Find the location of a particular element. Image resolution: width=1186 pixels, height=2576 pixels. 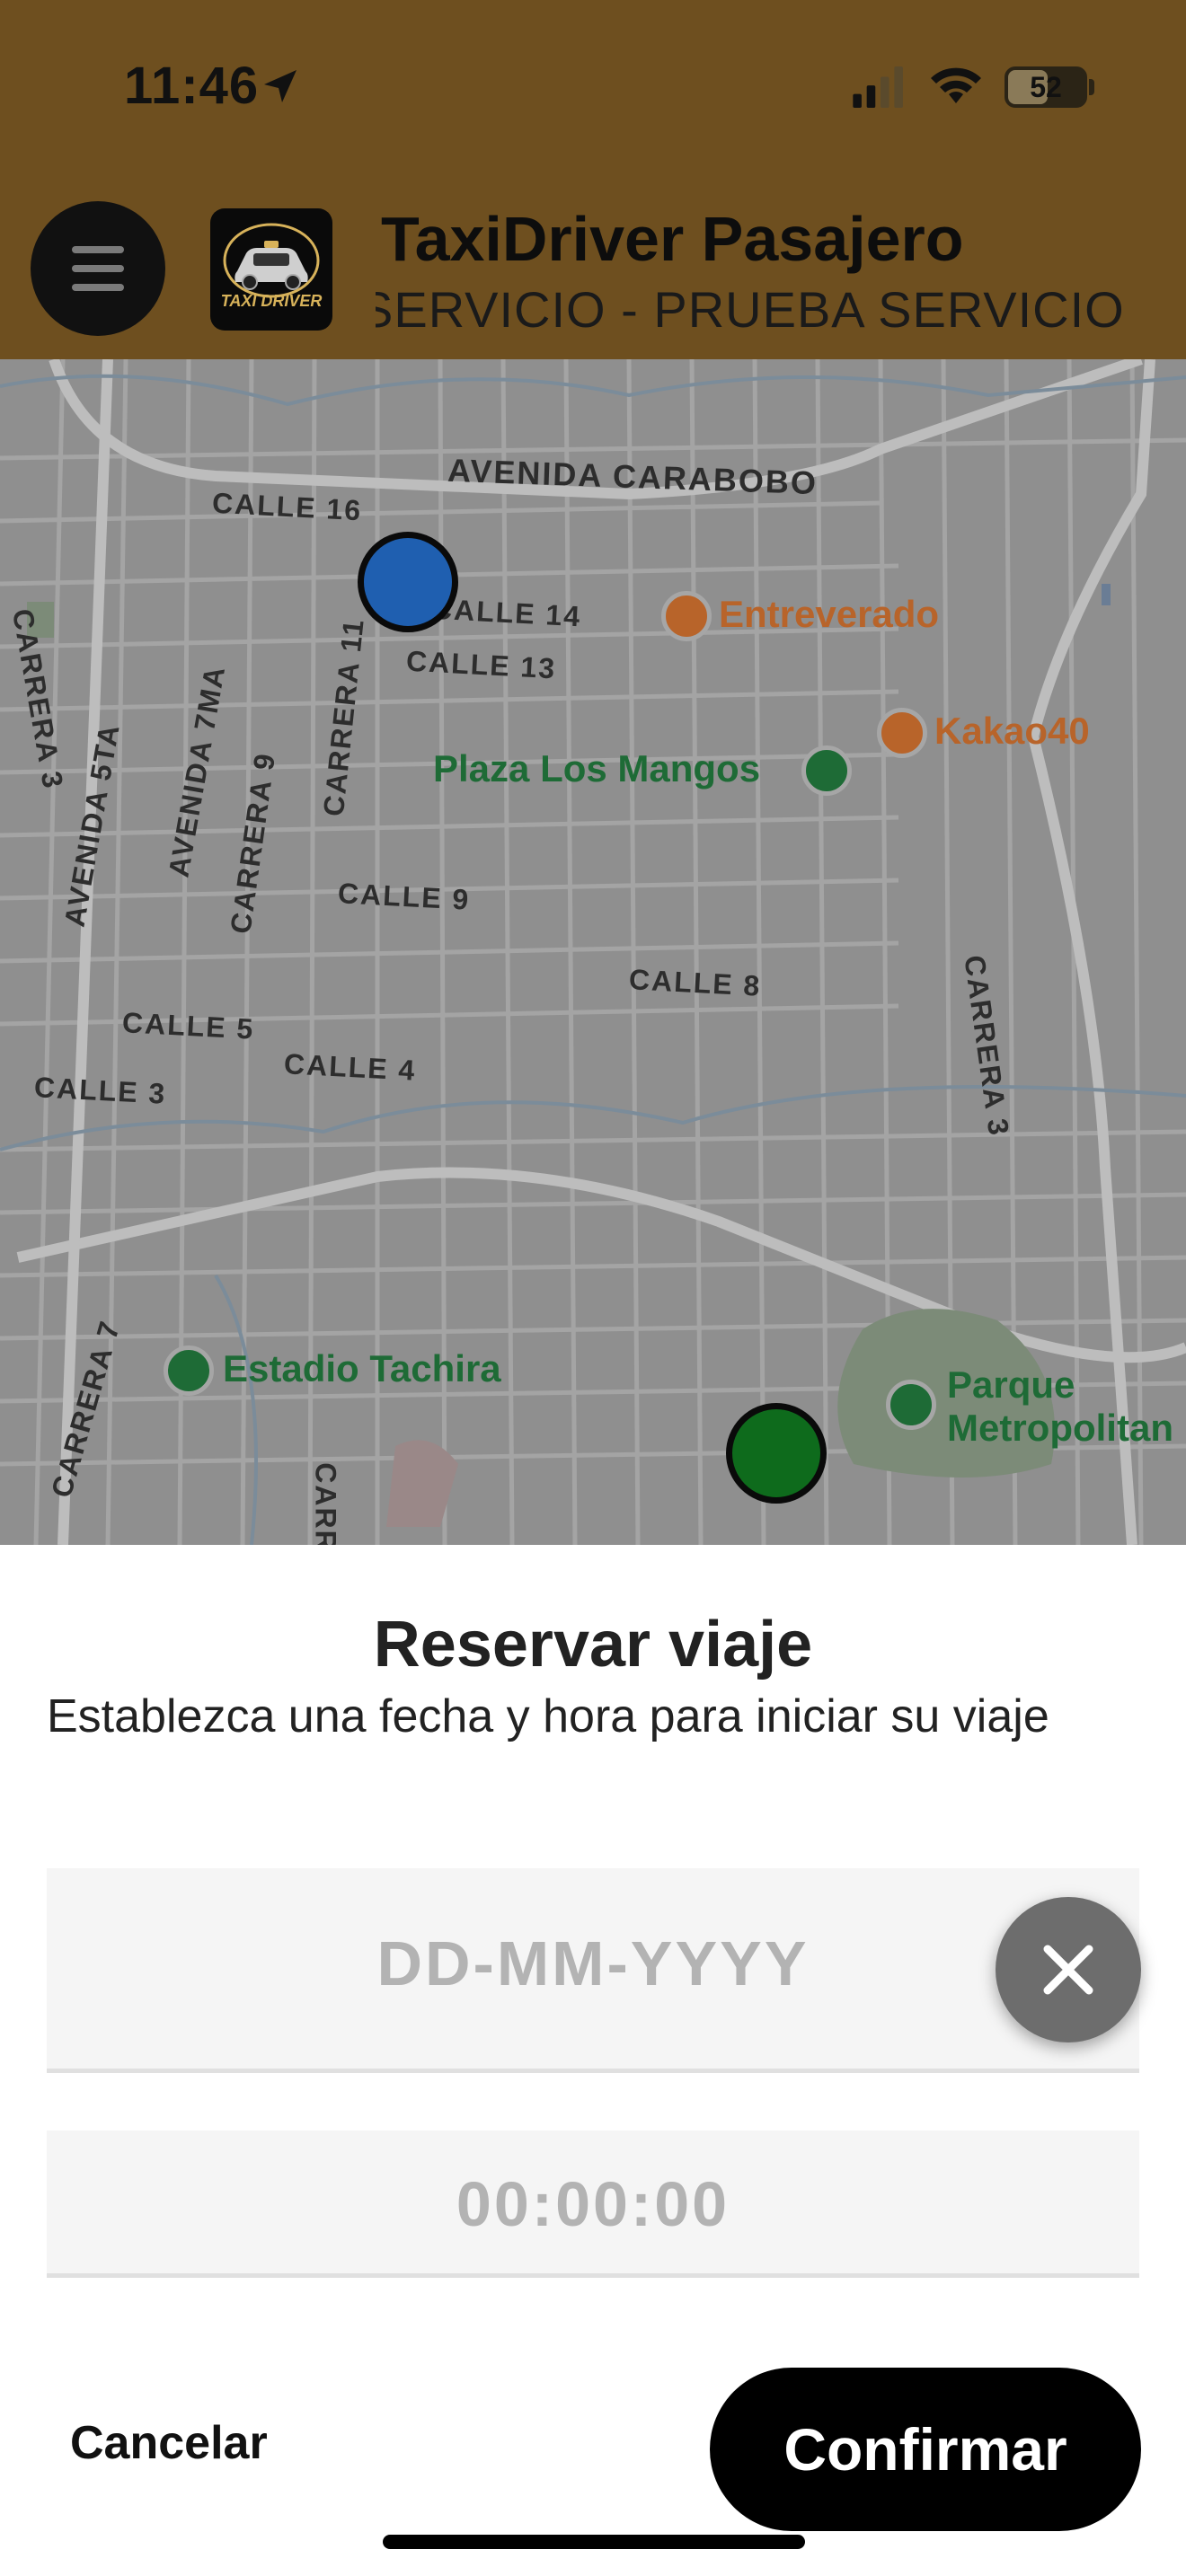

status-bar: 11:46 52 is located at coordinates (593, 85).